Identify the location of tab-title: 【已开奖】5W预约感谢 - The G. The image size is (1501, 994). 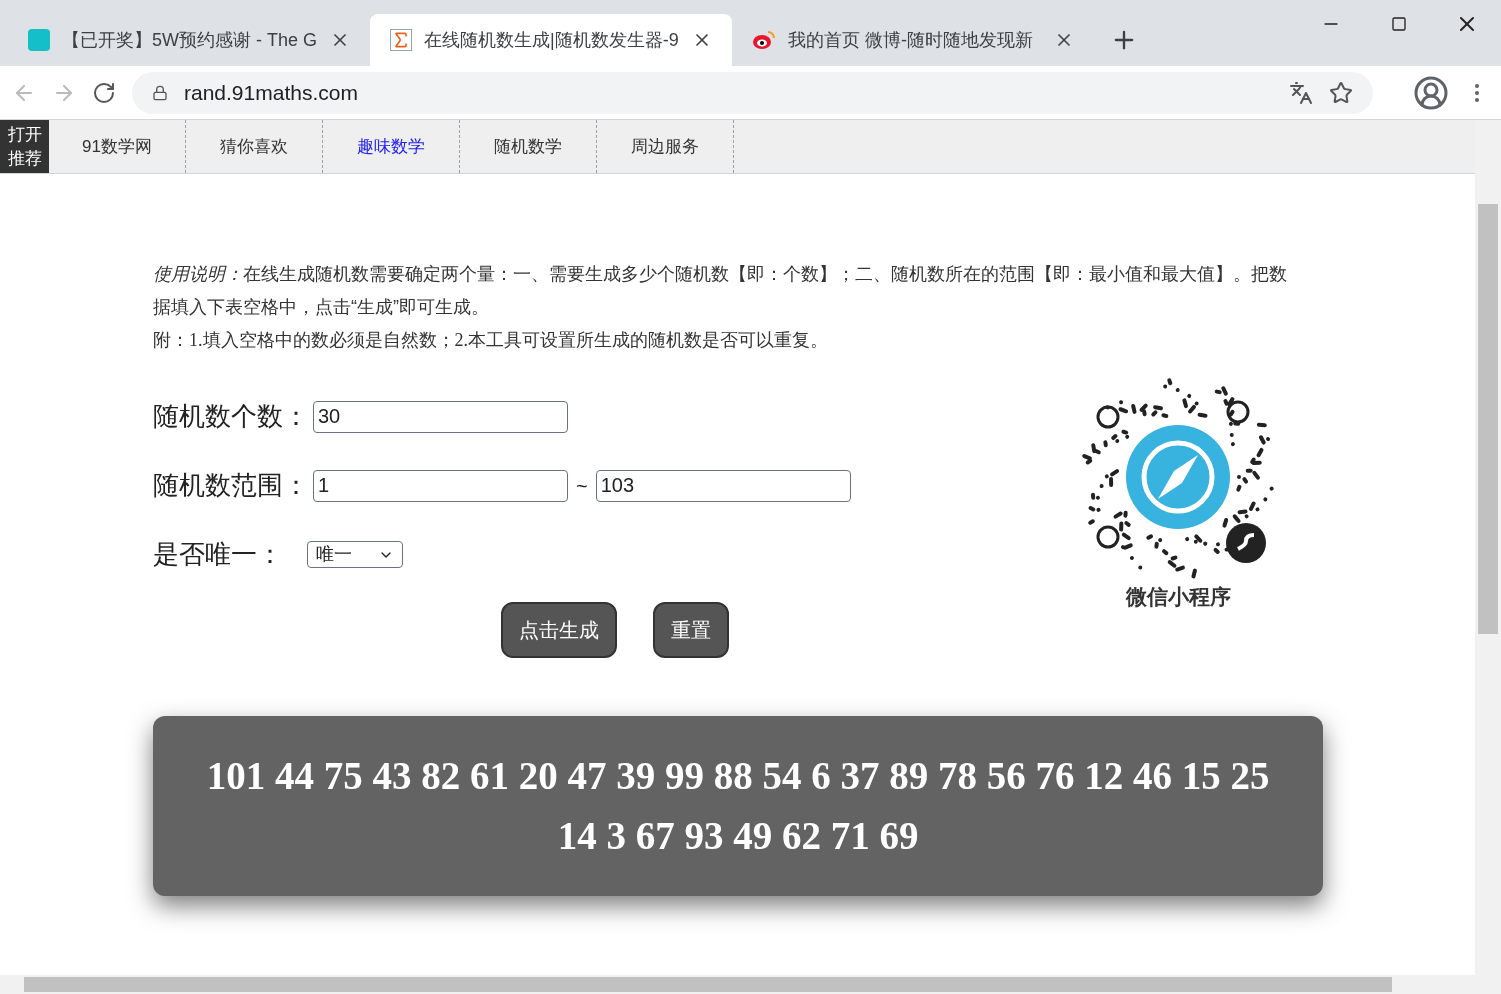
(190, 40).